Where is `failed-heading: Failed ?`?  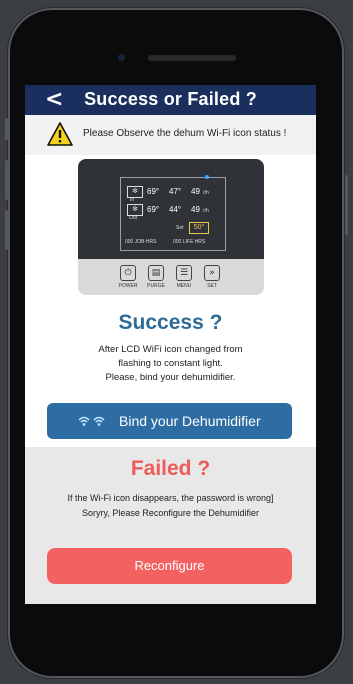
failed-heading: Failed ? is located at coordinates (170, 468).